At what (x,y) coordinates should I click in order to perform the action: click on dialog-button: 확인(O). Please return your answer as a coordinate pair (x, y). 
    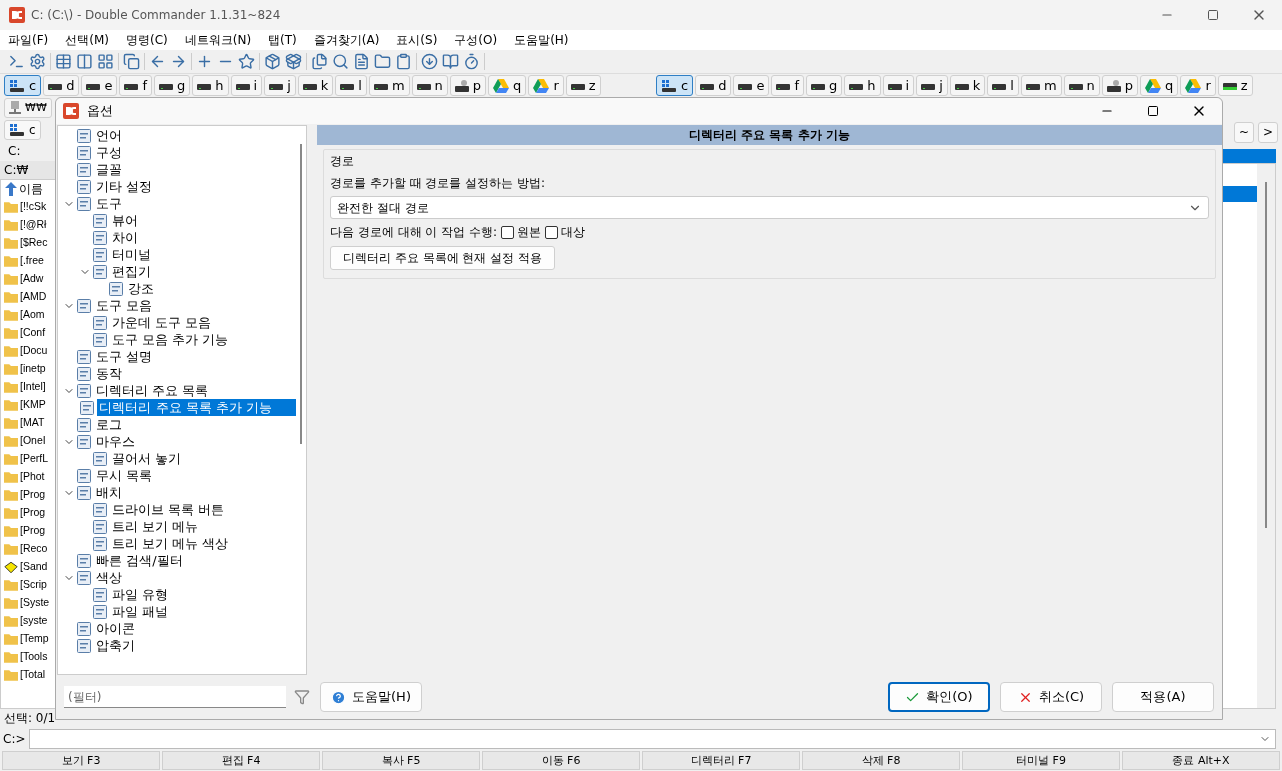
    Looking at the image, I should click on (939, 697).